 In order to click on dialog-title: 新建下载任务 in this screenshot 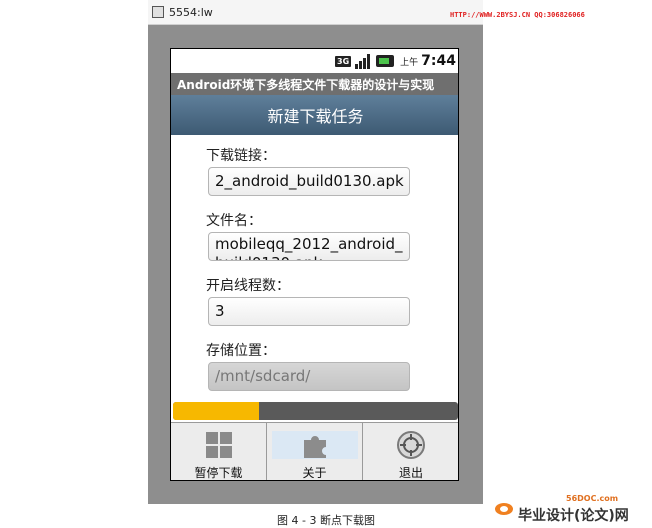, I will do `click(315, 116)`.